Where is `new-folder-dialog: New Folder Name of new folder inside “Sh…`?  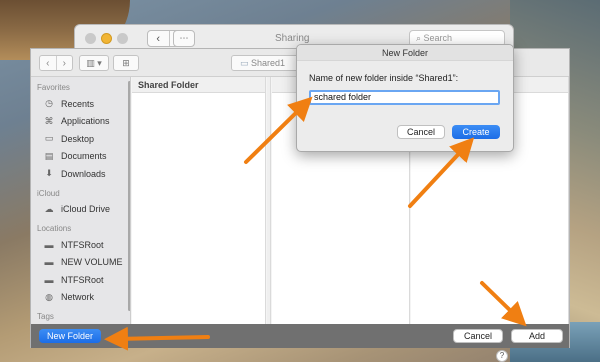
new-folder-dialog: New Folder Name of new folder inside “Sh… is located at coordinates (405, 98).